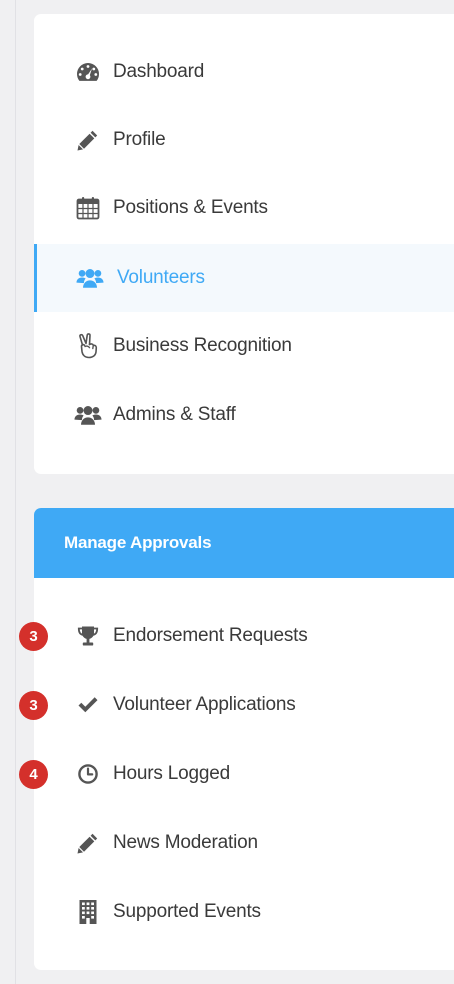  What do you see at coordinates (185, 842) in the screenshot?
I see `approval-item-label: News Moderation` at bounding box center [185, 842].